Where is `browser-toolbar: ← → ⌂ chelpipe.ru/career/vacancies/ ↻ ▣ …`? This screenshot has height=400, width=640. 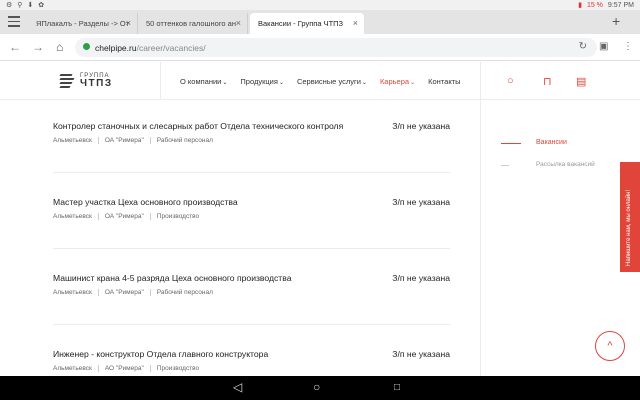
browser-toolbar: ← → ⌂ chelpipe.ru/career/vacancies/ ↻ ▣ … is located at coordinates (320, 47).